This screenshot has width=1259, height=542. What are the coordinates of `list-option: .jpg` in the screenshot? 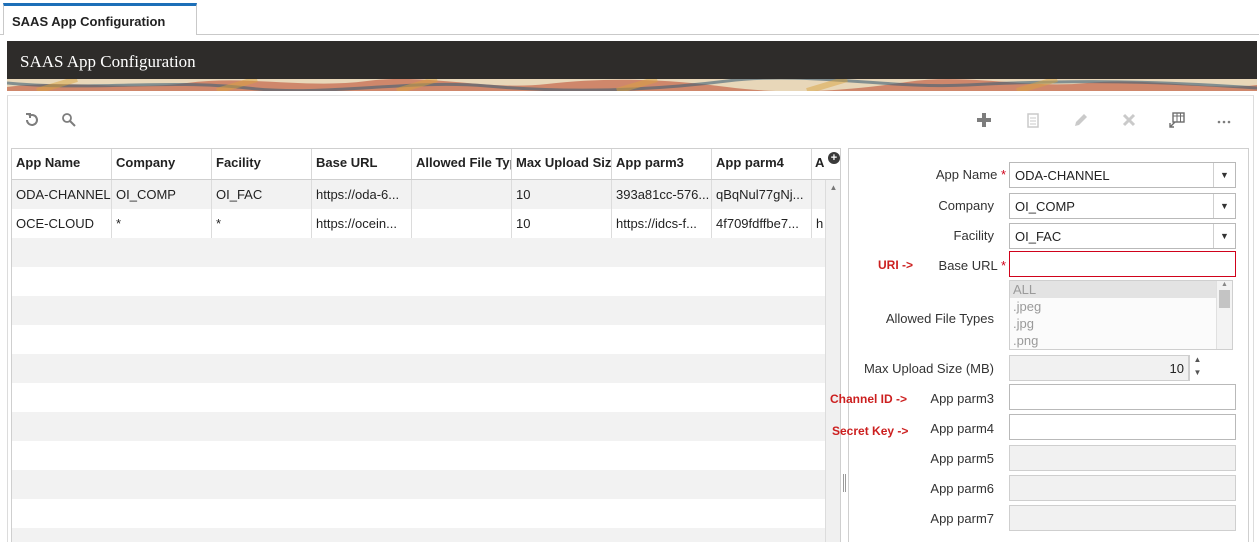 It's located at (1121, 323).